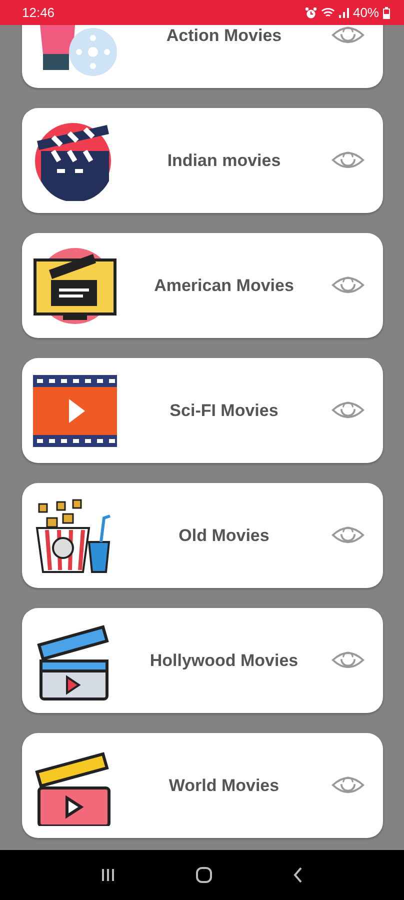 The width and height of the screenshot is (404, 900). I want to click on battery-level: 40%, so click(365, 12).